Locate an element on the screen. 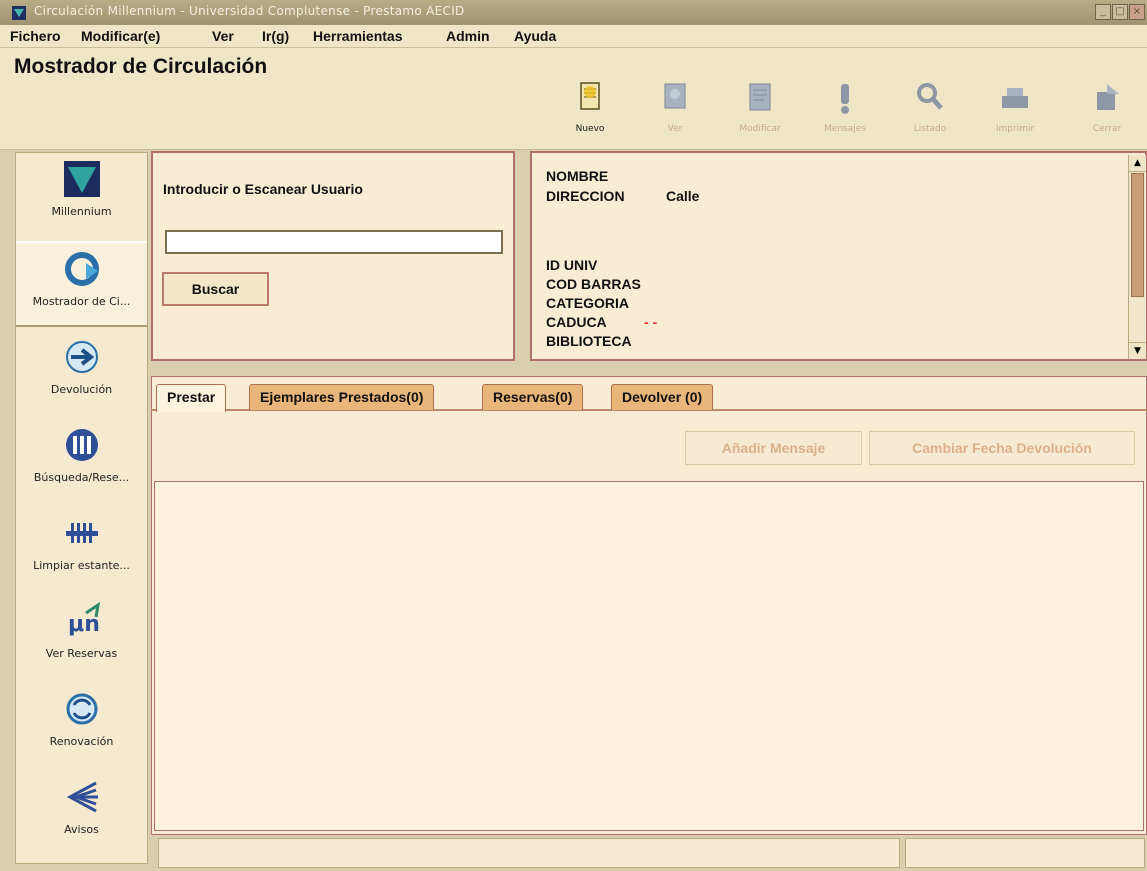 Image resolution: width=1147 pixels, height=871 pixels. page-title: Mostrador de Circulación is located at coordinates (141, 66).